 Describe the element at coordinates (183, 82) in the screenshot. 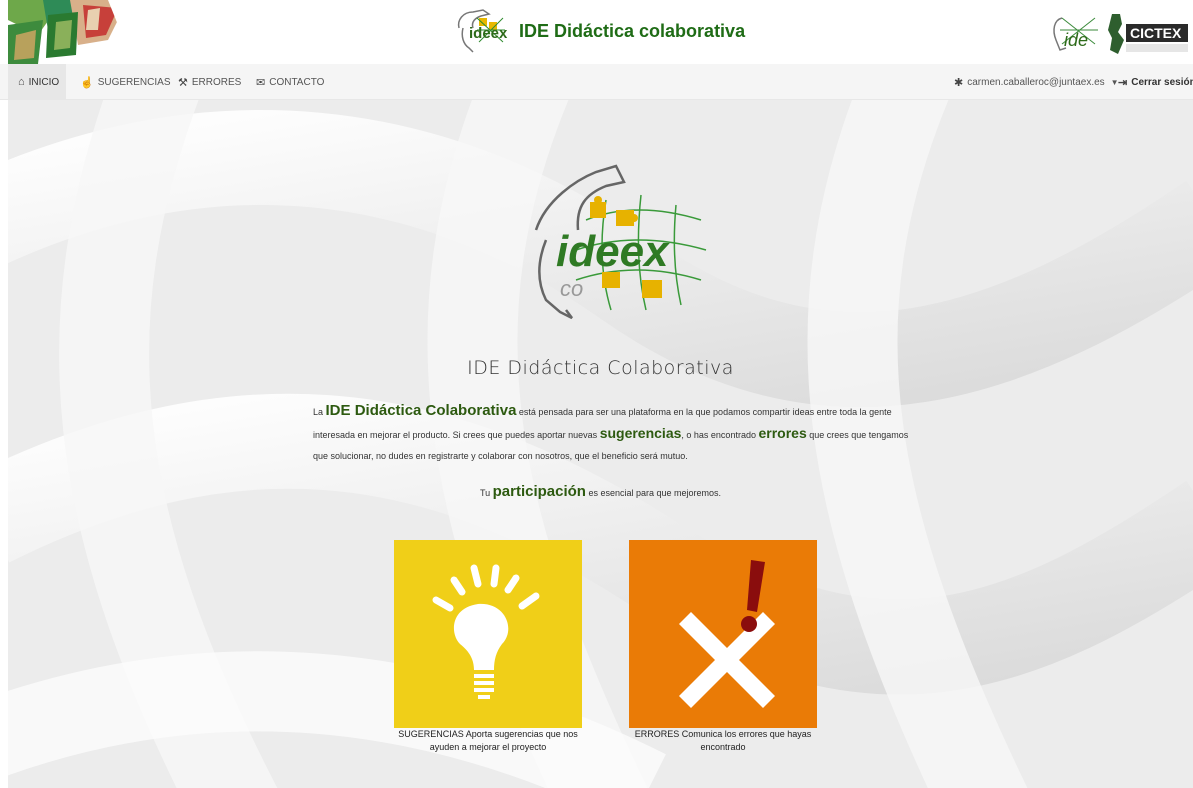

I see `wrench-icon: ⚒` at that location.